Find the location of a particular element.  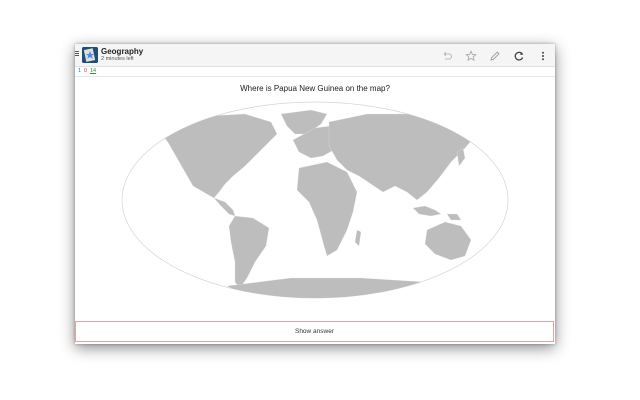

more-vert-icon is located at coordinates (543, 55).